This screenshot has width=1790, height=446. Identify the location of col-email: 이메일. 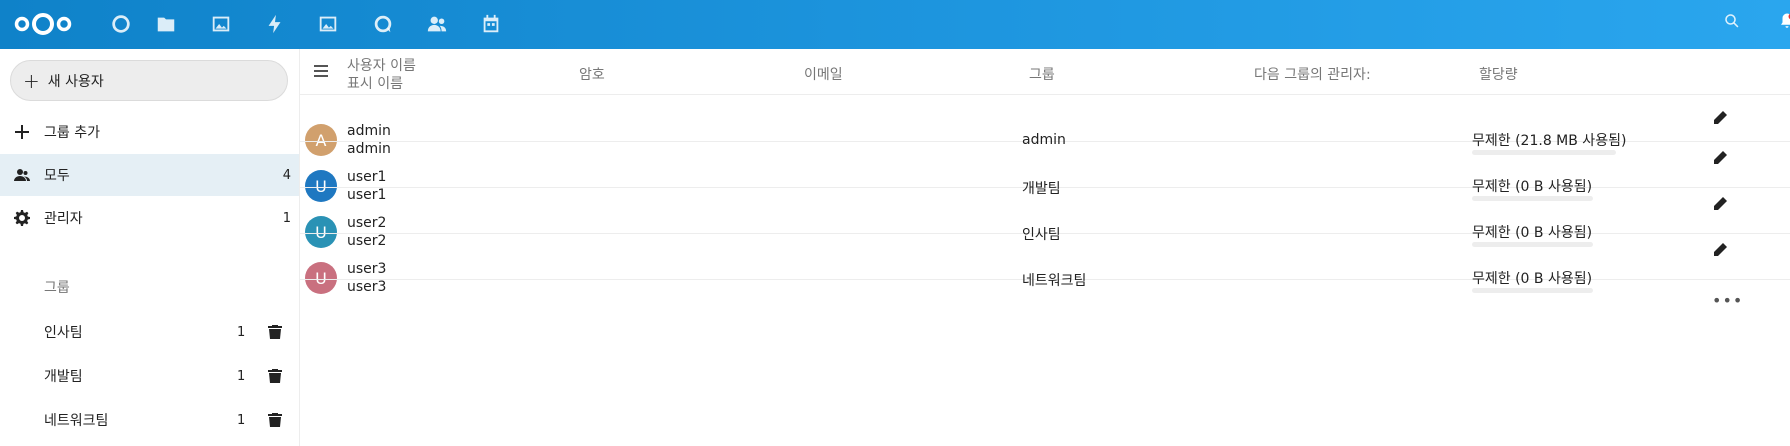
(823, 75).